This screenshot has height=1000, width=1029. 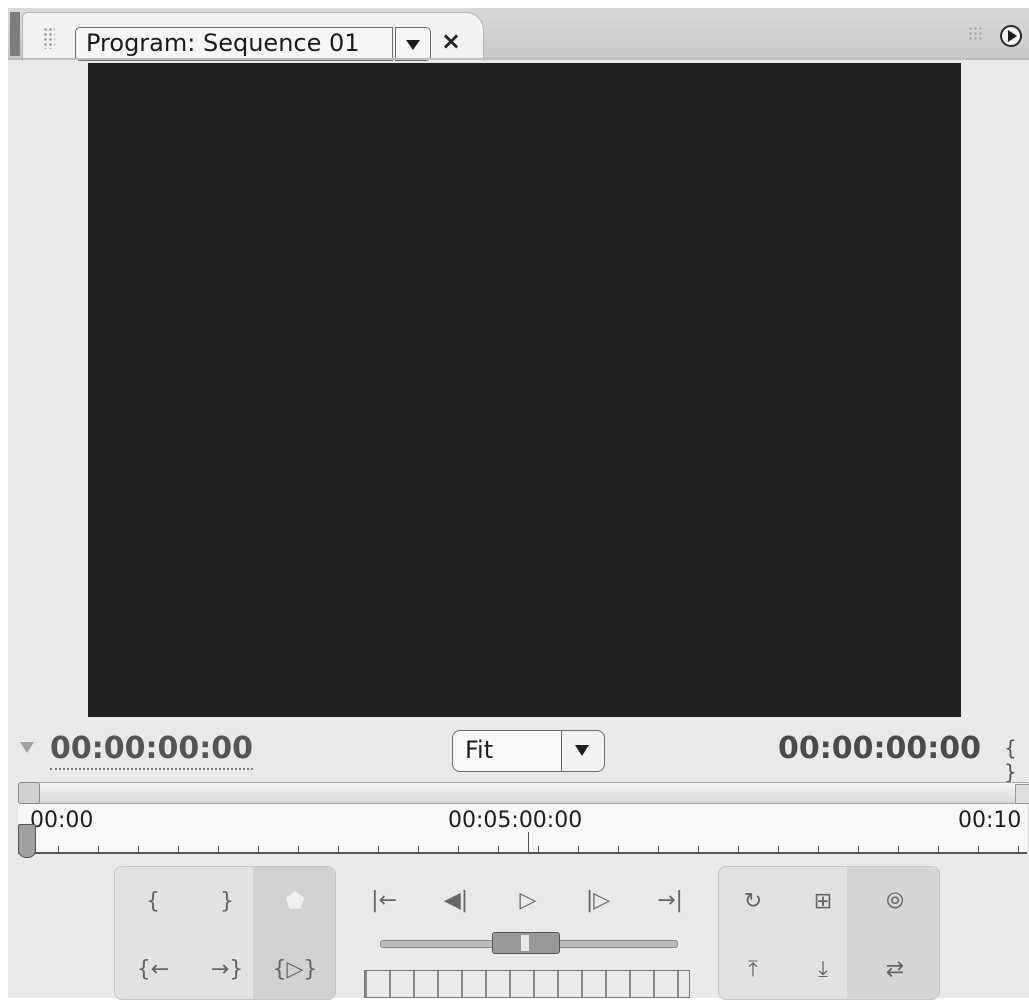 I want to click on dropdown-arrow-icon, so click(x=413, y=44).